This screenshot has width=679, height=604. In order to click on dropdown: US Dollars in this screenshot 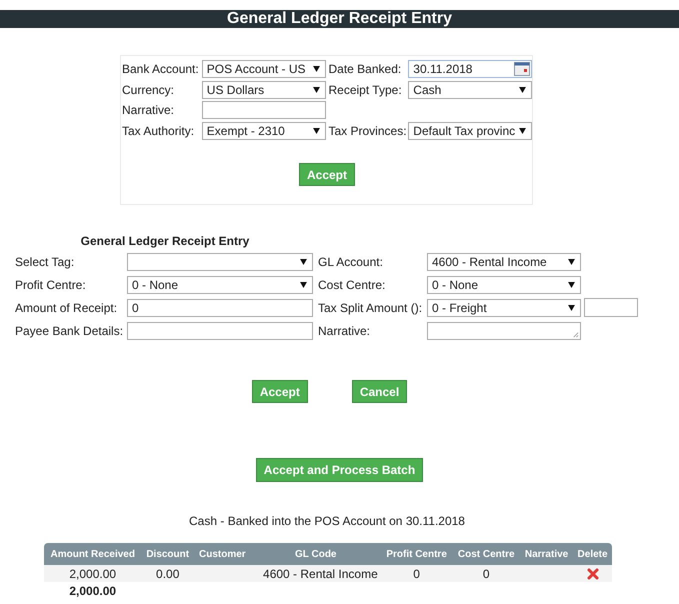, I will do `click(264, 89)`.